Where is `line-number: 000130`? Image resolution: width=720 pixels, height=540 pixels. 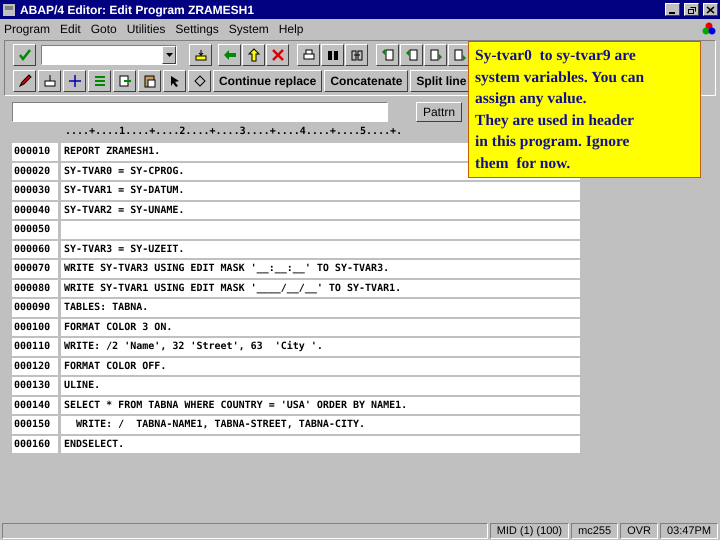
line-number: 000130 is located at coordinates (35, 385).